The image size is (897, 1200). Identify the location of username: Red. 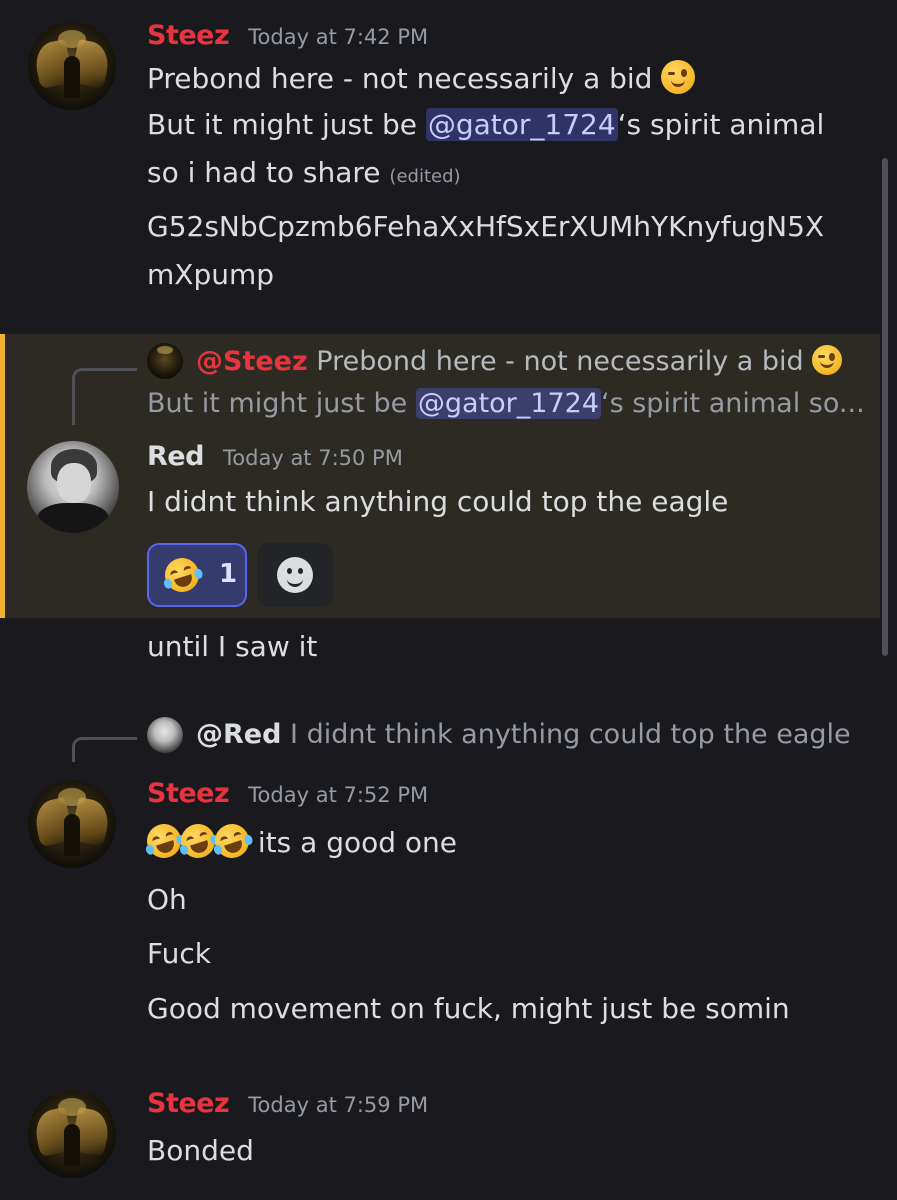
(175, 456).